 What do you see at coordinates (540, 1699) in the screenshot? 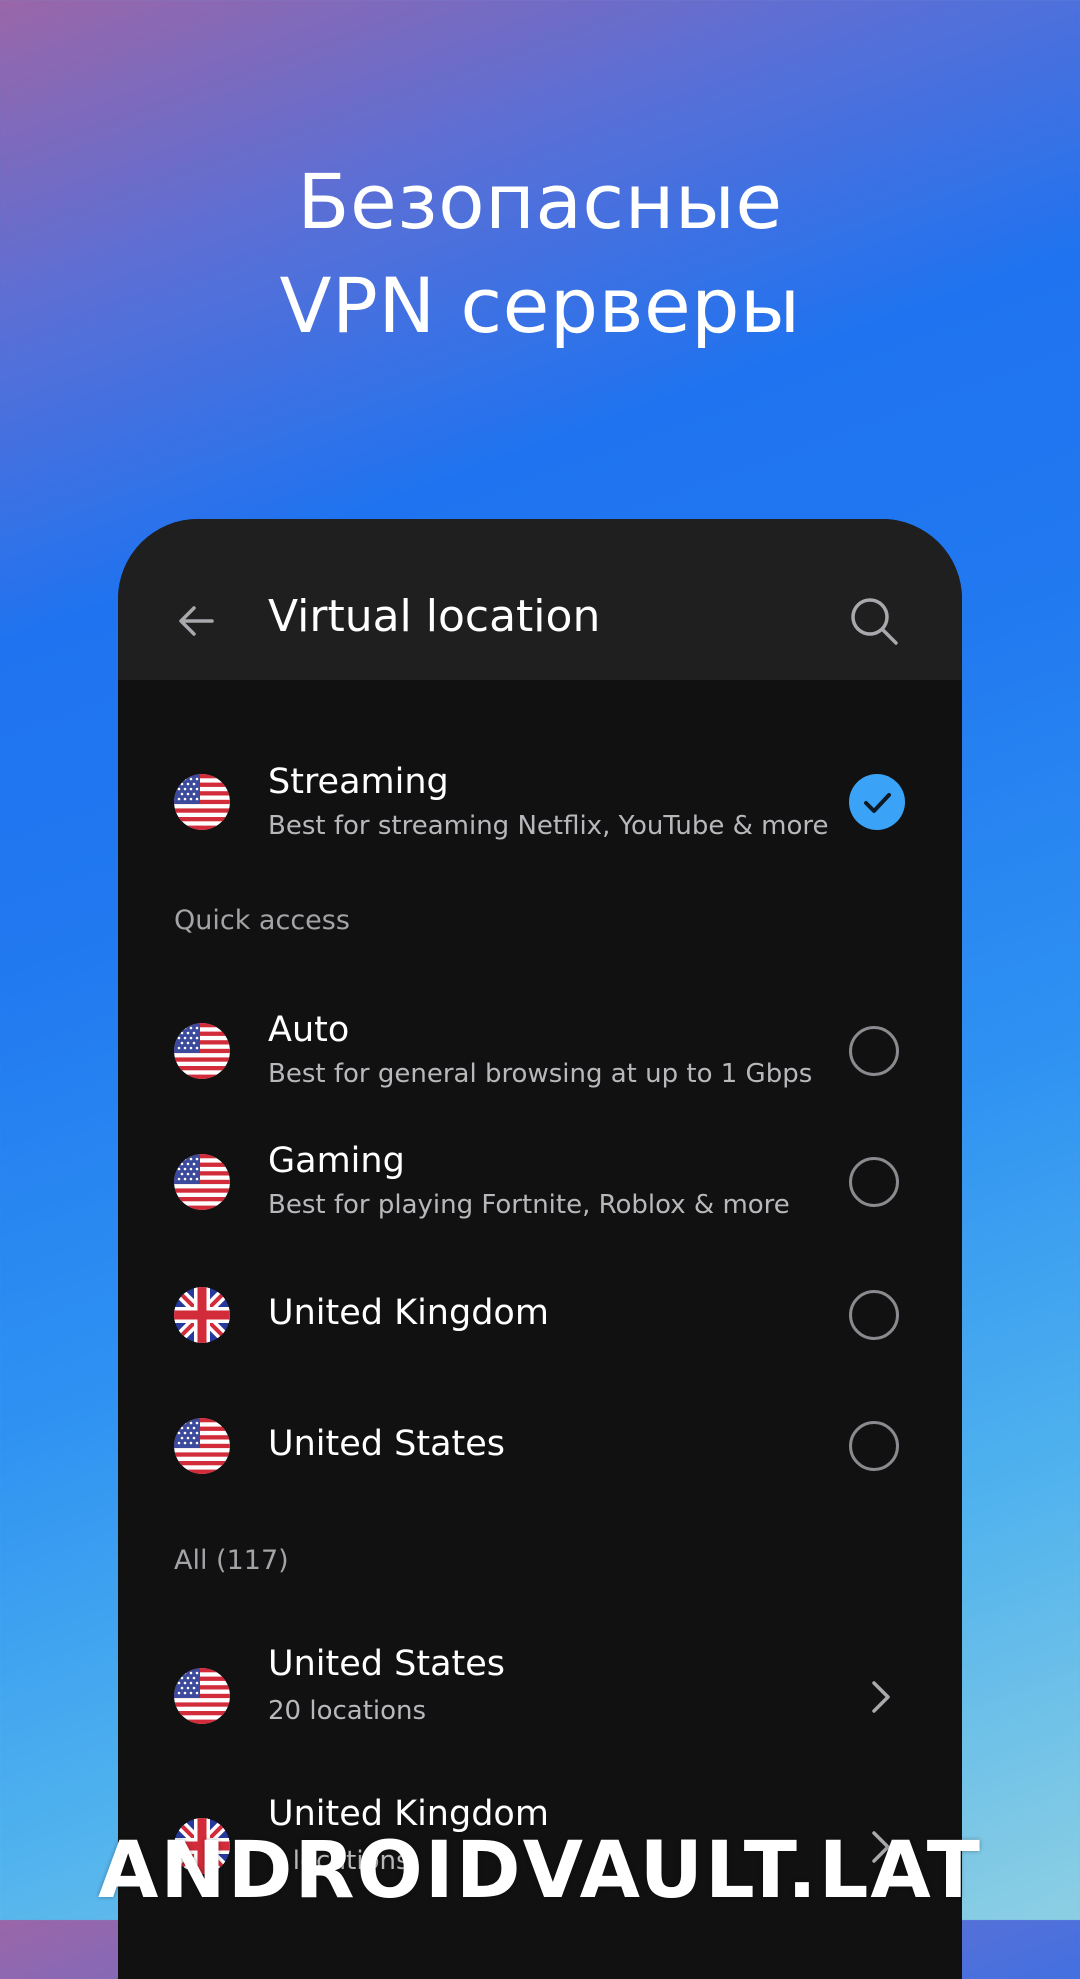
I see `country-row-united-states: United States 20 locations` at bounding box center [540, 1699].